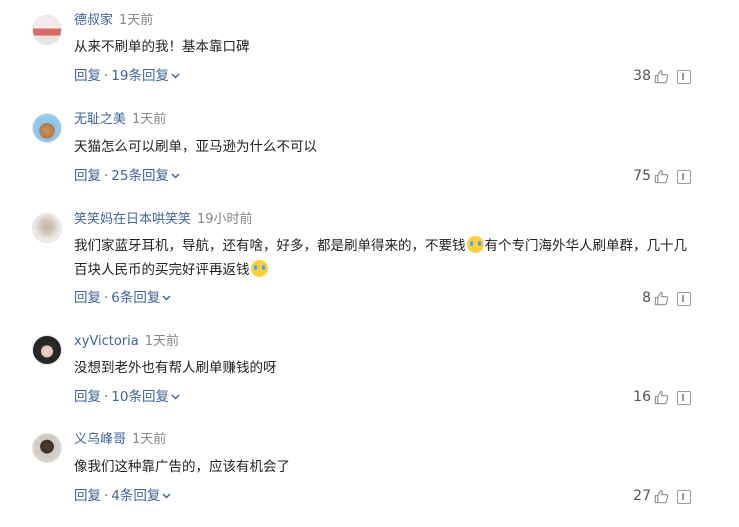 The image size is (739, 527). I want to click on author-name: 义乌峰哥, so click(100, 439).